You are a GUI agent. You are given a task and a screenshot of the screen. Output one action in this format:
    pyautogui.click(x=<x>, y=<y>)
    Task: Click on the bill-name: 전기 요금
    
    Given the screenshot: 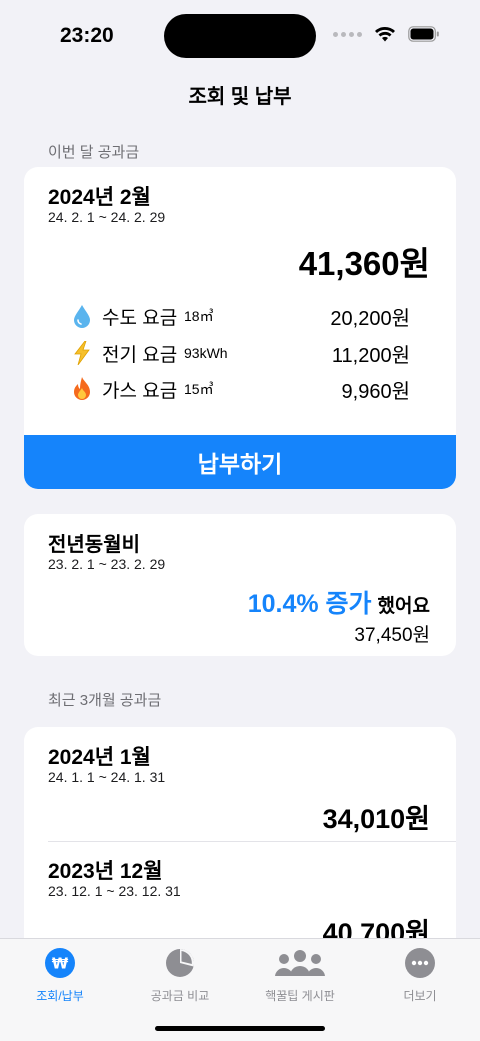 What is the action you would take?
    pyautogui.click(x=140, y=355)
    